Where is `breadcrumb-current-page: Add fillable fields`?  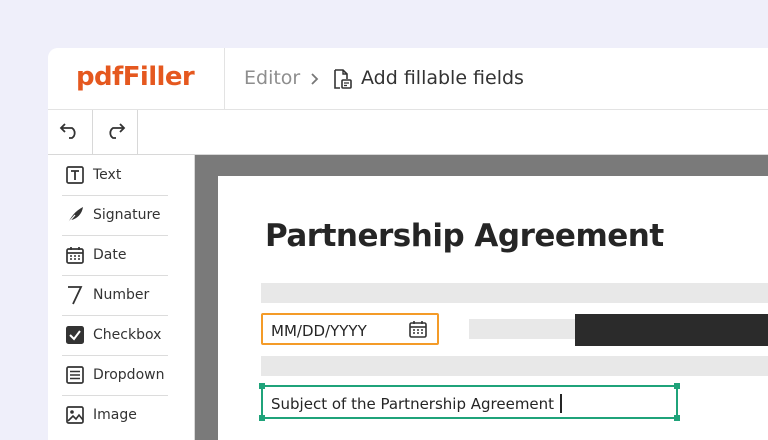
breadcrumb-current-page: Add fillable fields is located at coordinates (442, 78).